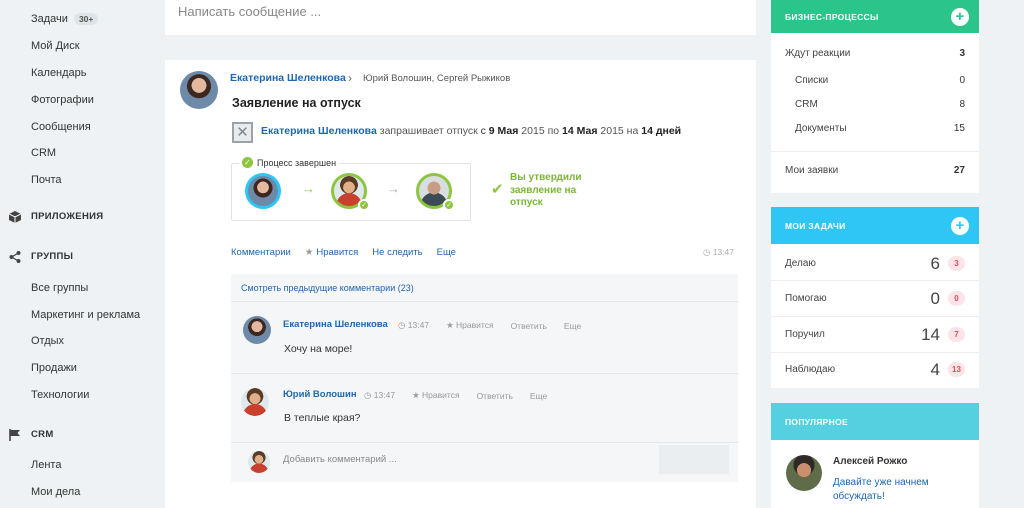  I want to click on sidebar-item-drive: Мой Диск, so click(55, 46).